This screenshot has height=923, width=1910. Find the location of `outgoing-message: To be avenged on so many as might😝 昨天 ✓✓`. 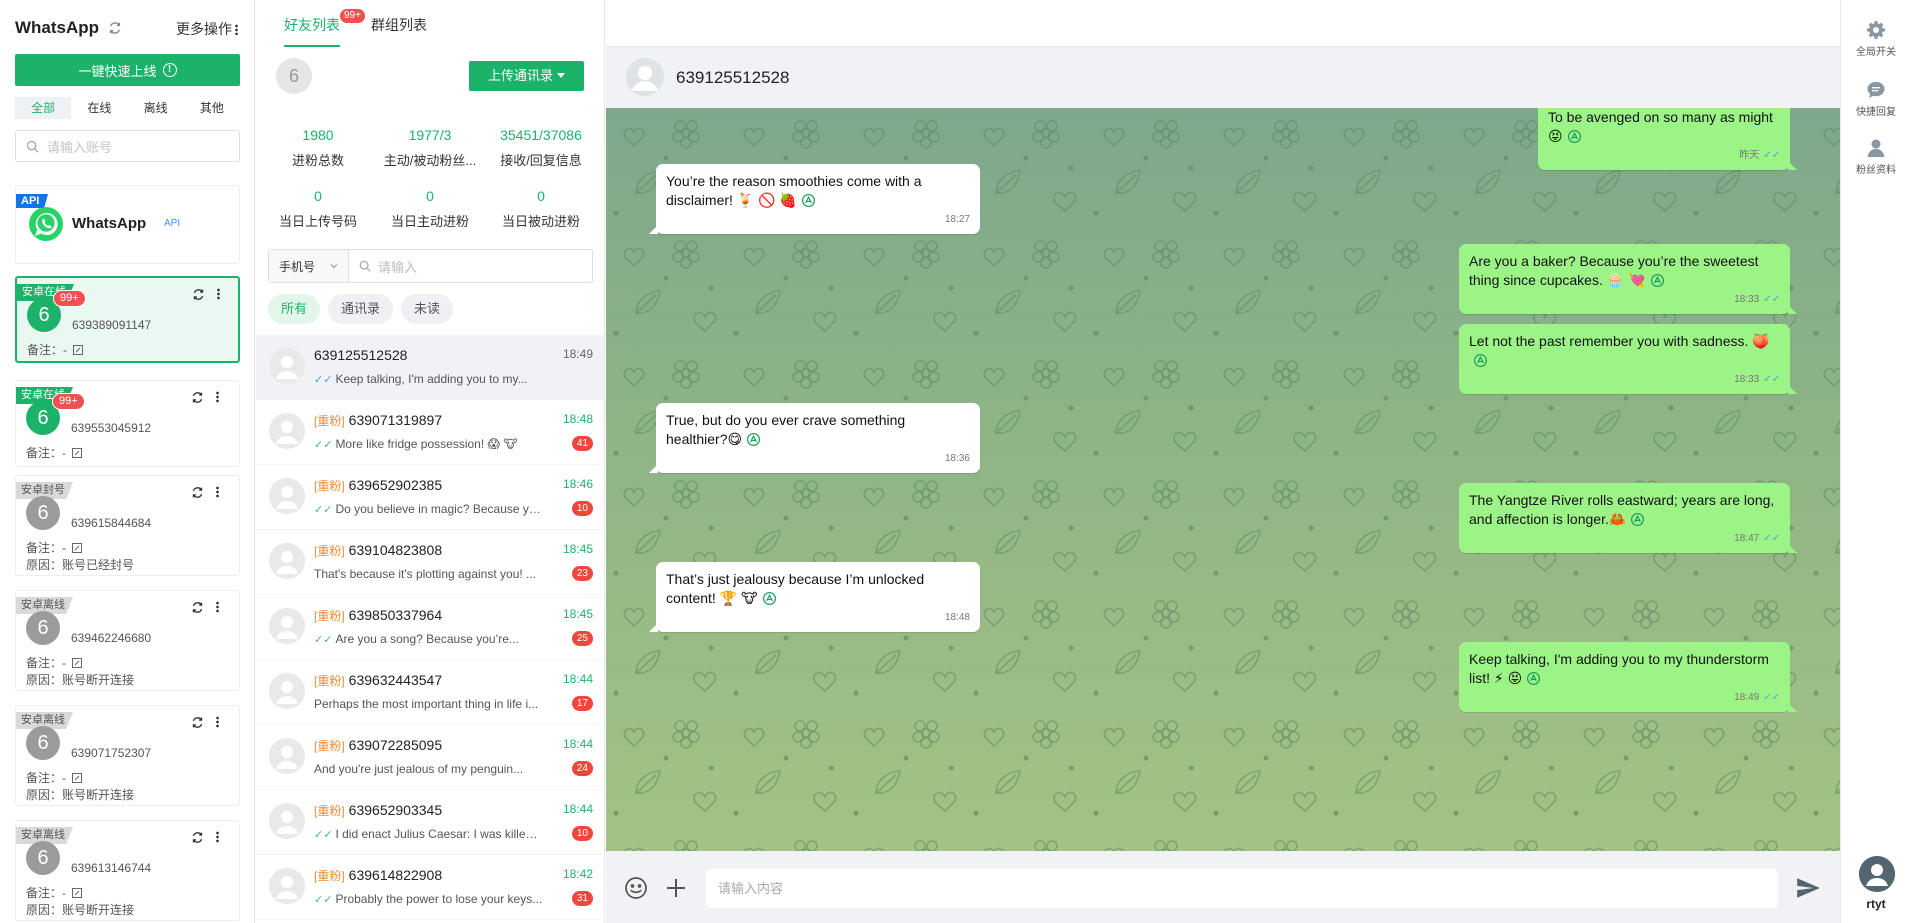

outgoing-message: To be avenged on so many as might😝 昨天 ✓✓ is located at coordinates (1667, 139).